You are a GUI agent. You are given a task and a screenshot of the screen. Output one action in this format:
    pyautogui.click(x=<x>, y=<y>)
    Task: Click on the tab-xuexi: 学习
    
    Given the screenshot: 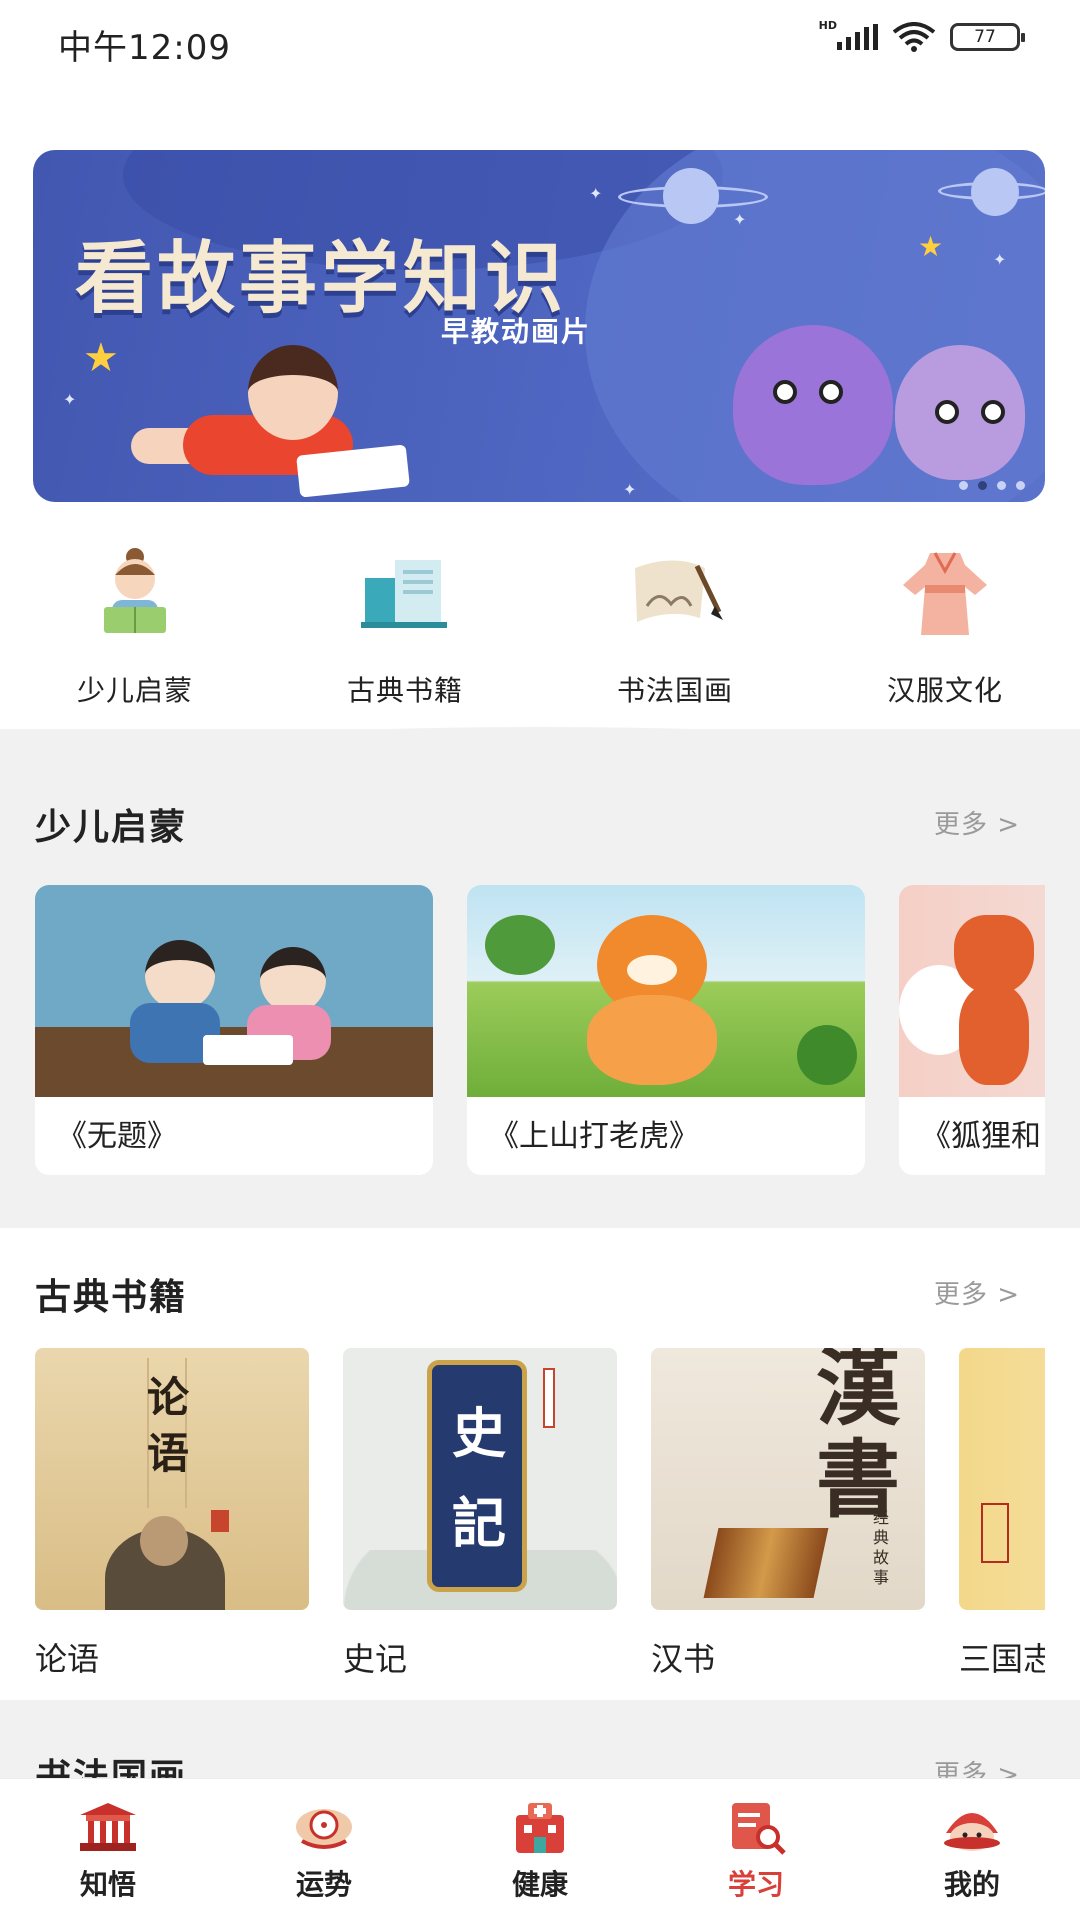 What is the action you would take?
    pyautogui.click(x=756, y=1849)
    